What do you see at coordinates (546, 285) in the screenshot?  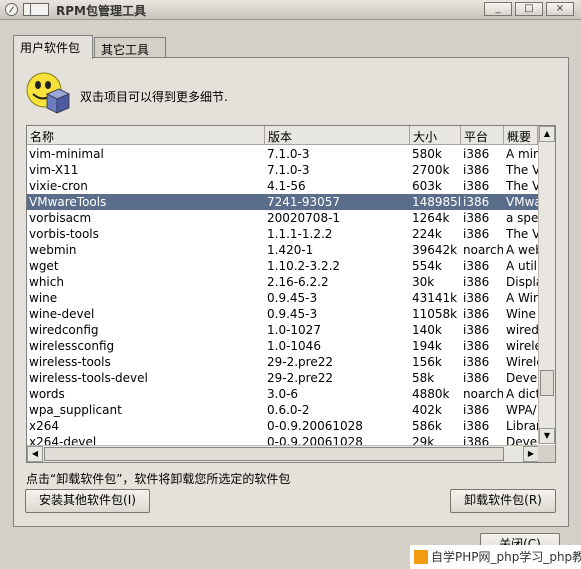 I see `vertical-scrollbar: ▲ ▼` at bounding box center [546, 285].